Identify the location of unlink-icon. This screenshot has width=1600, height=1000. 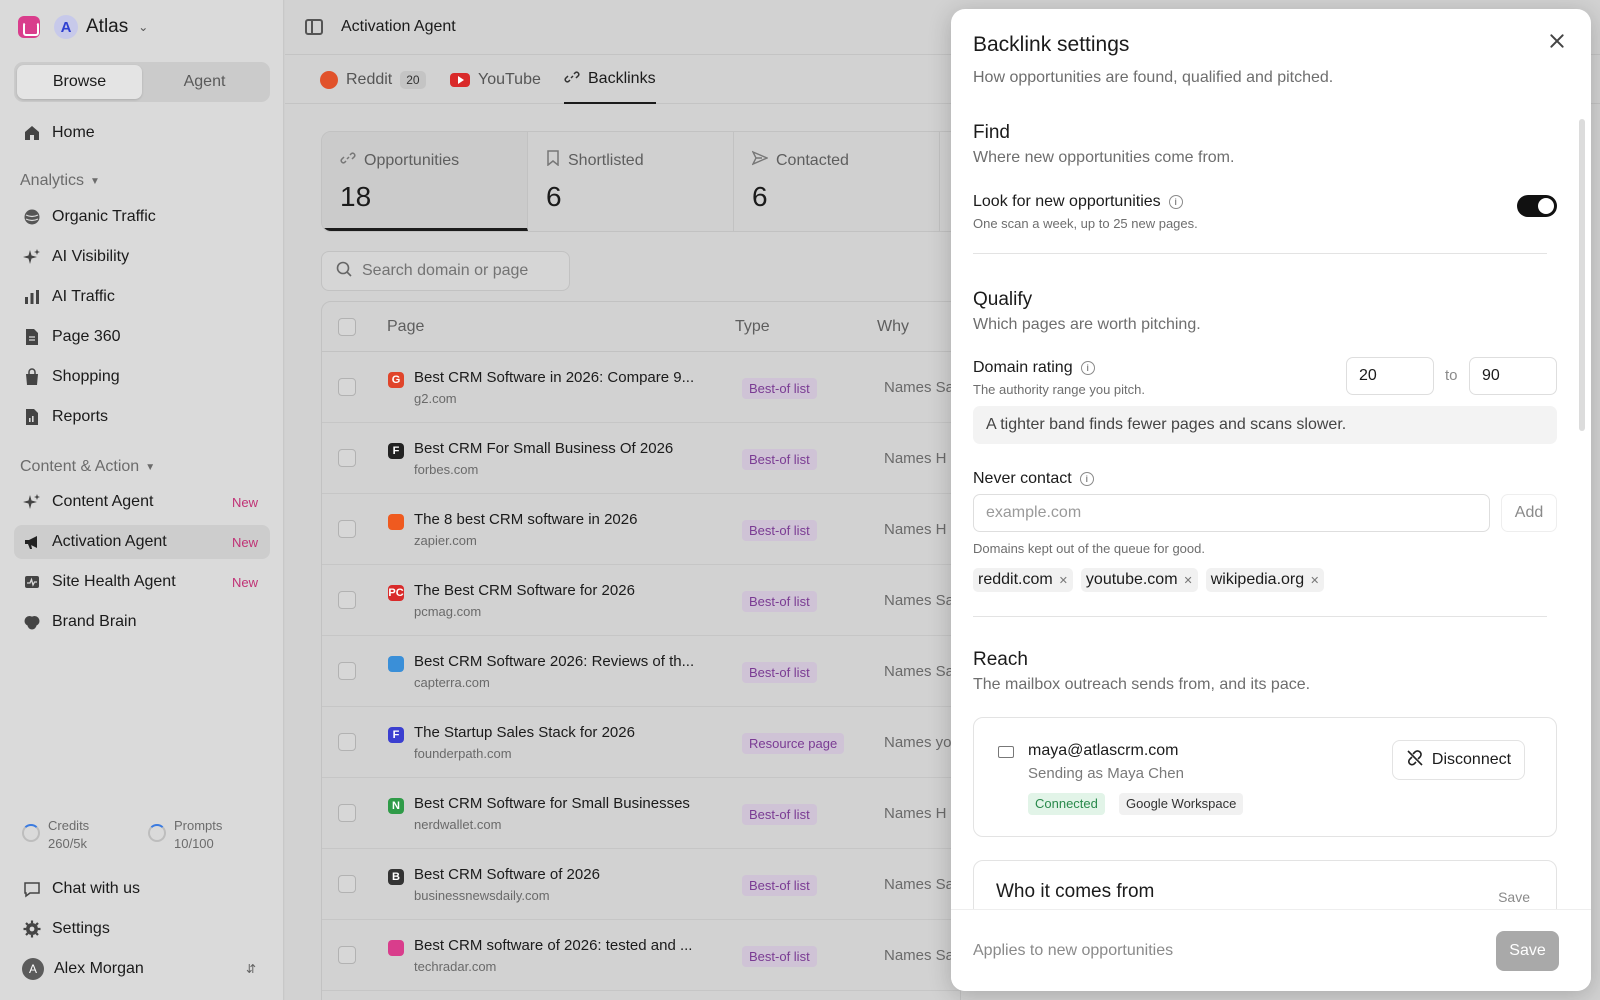
(1415, 760).